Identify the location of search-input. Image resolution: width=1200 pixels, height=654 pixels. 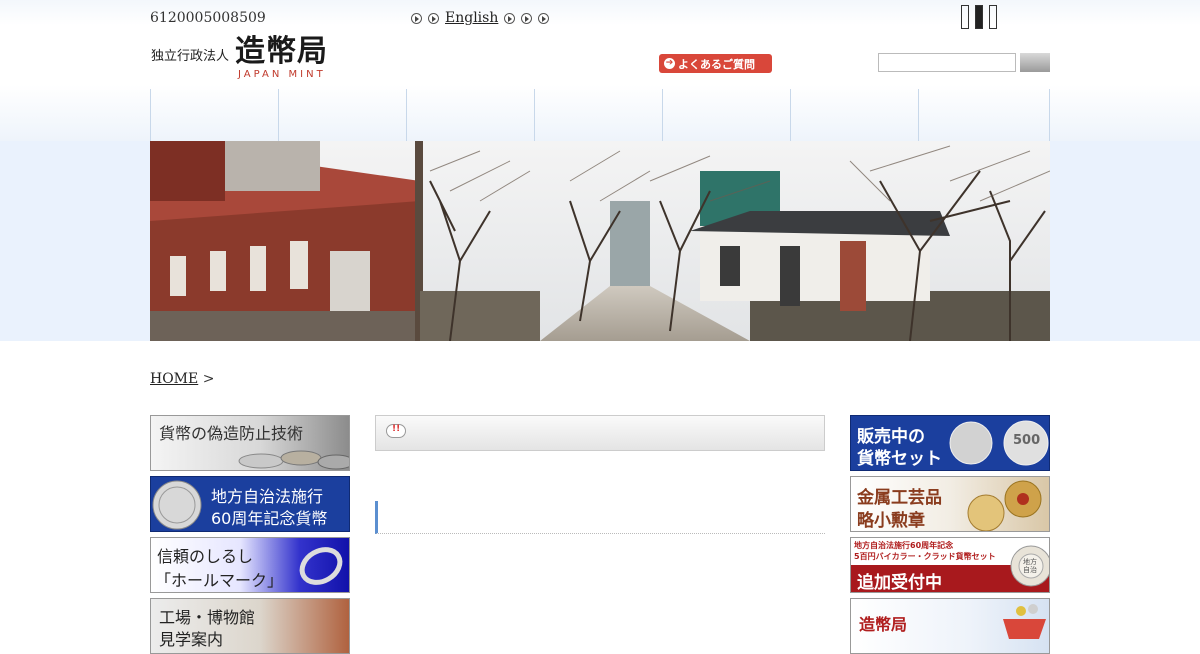
(947, 62).